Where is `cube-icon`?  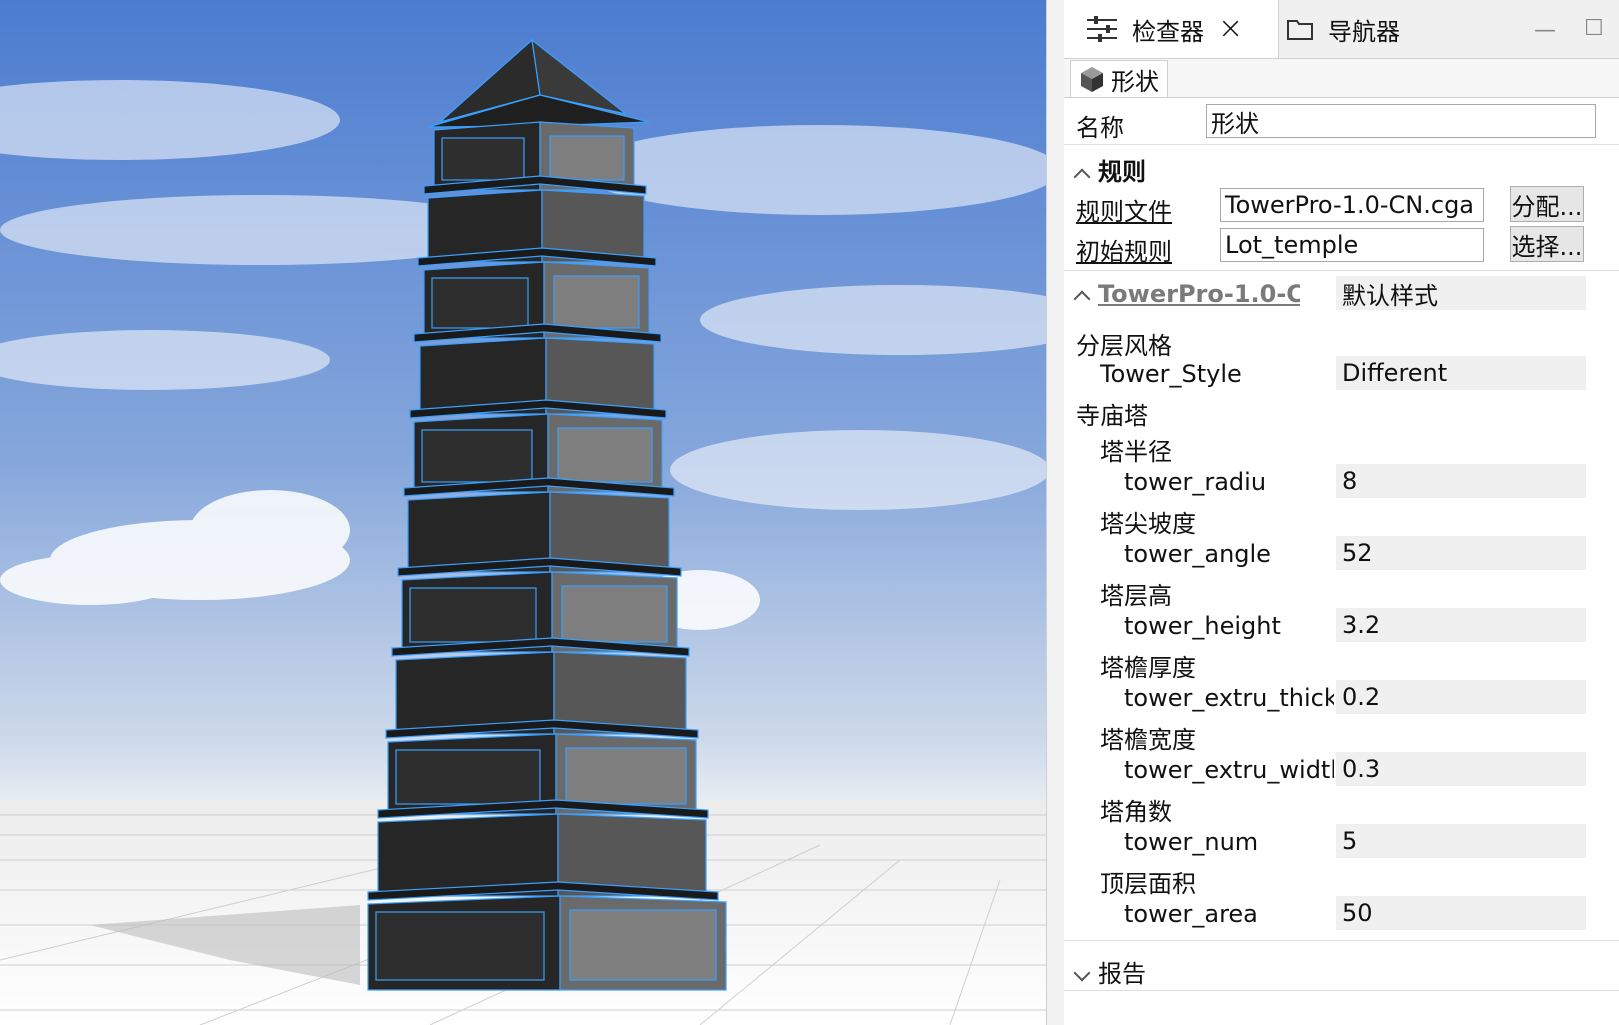
cube-icon is located at coordinates (1092, 79).